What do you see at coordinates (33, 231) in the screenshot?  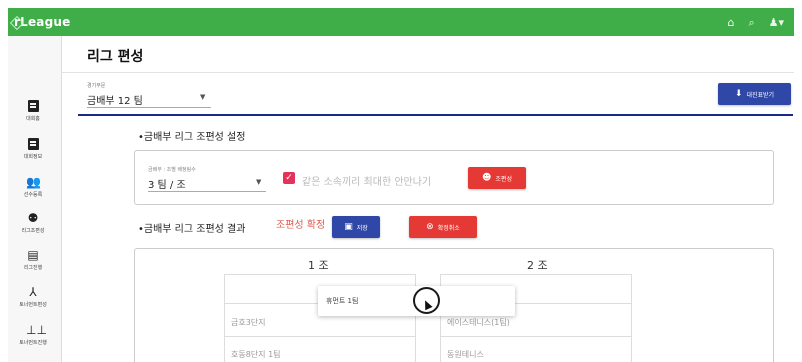 I see `sidebar-item-label: 리그조편성` at bounding box center [33, 231].